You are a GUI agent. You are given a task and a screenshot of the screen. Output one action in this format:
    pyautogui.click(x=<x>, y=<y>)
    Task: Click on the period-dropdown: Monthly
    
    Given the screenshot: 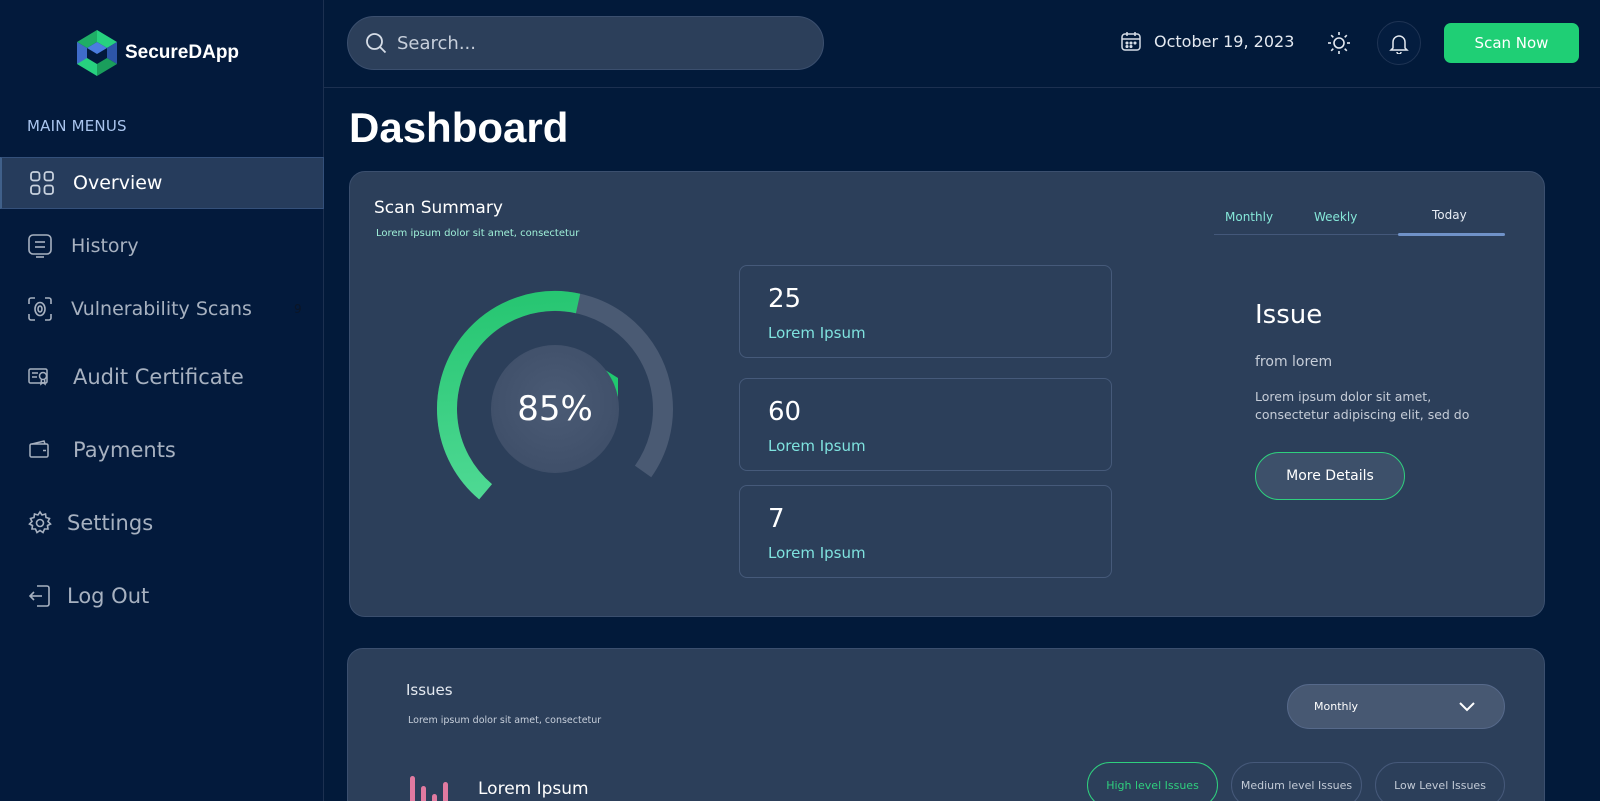 What is the action you would take?
    pyautogui.click(x=1396, y=706)
    